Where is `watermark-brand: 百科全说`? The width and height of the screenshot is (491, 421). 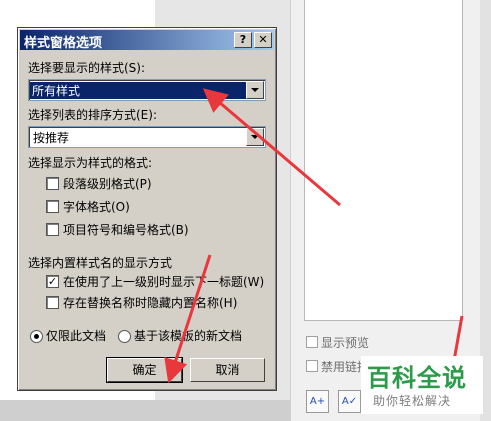
watermark-brand: 百科全说 is located at coordinates (417, 378).